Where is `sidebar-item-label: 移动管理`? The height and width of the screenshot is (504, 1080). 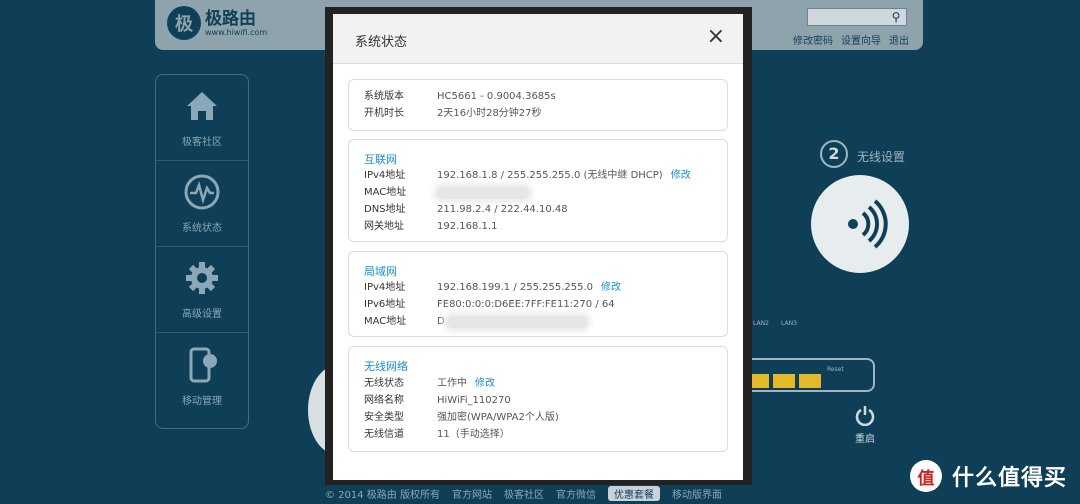
sidebar-item-label: 移动管理 is located at coordinates (202, 401).